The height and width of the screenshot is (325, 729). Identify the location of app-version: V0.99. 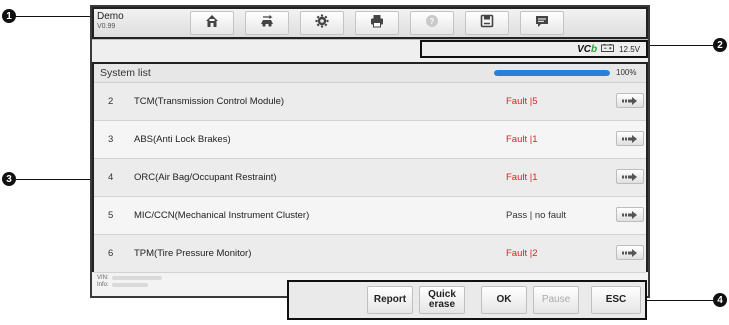
(106, 26).